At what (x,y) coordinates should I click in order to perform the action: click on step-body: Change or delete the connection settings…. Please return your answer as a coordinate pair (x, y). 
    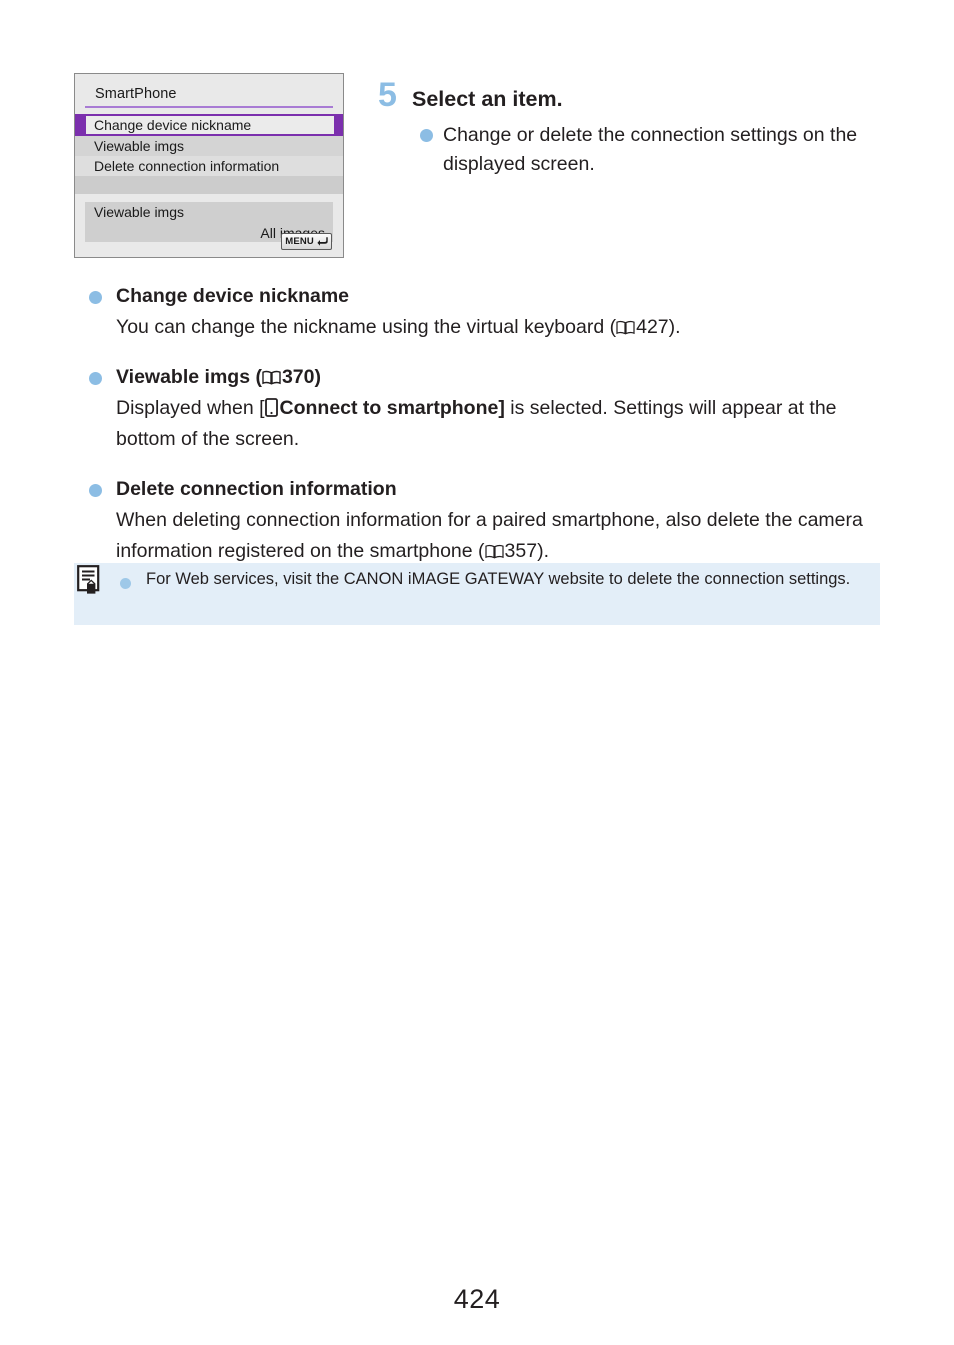
    Looking at the image, I should click on (628, 150).